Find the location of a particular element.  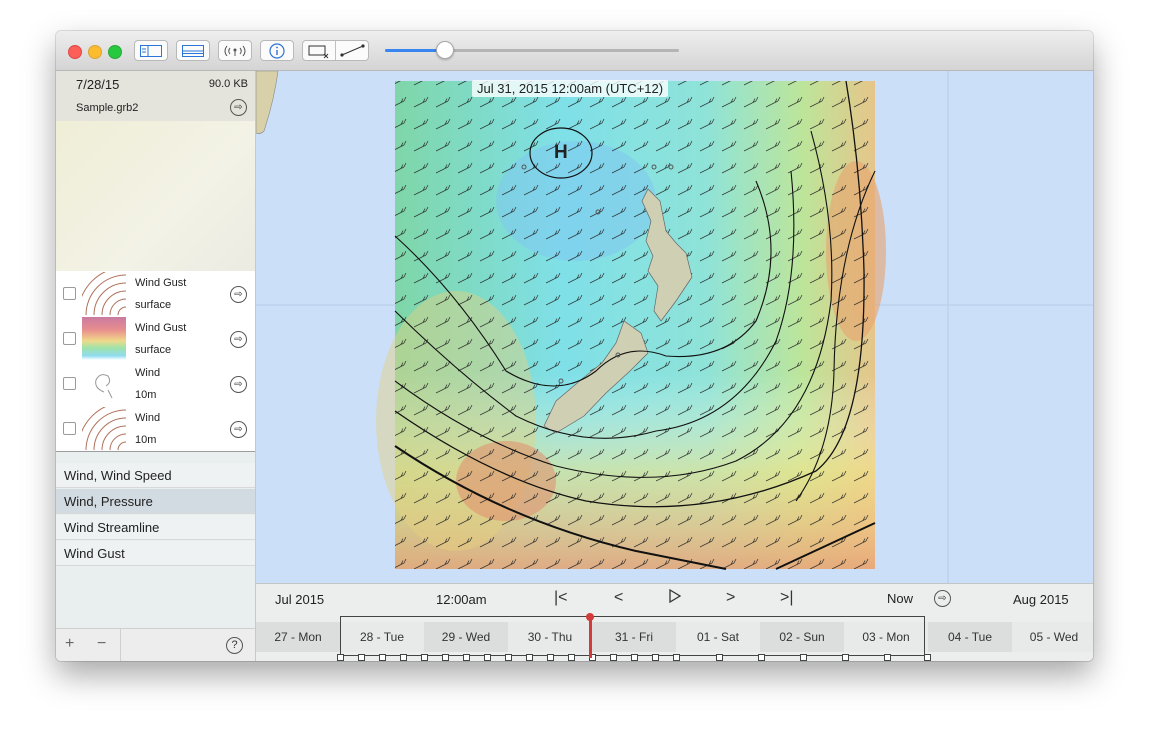

file-date: 7/28/15 is located at coordinates (98, 84).